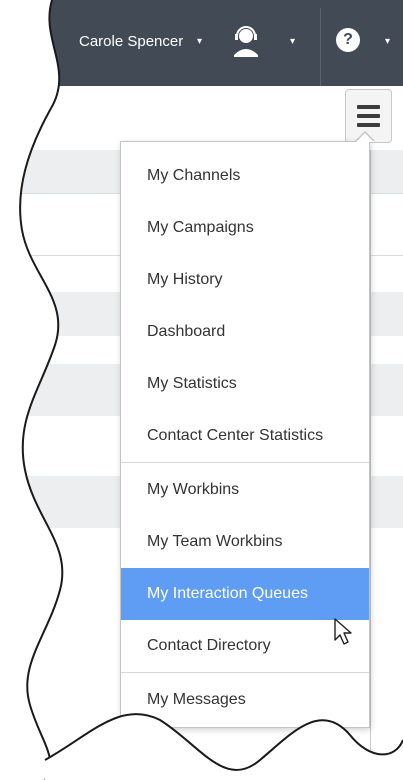 The image size is (403, 780). I want to click on top-bar: Carole Spencer ▾ ▾ ? ▾, so click(201, 43).